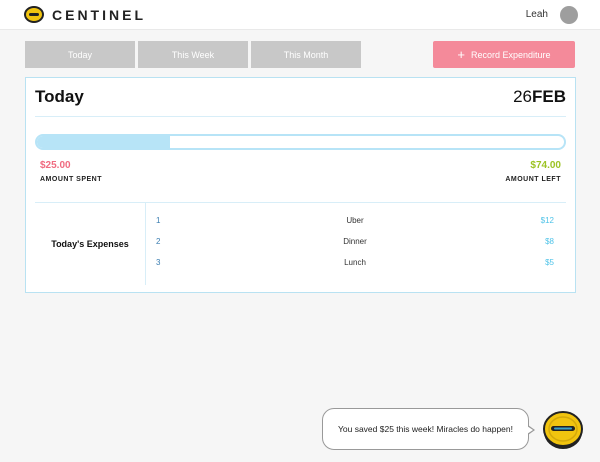  What do you see at coordinates (549, 262) in the screenshot?
I see `expense-amount: $5` at bounding box center [549, 262].